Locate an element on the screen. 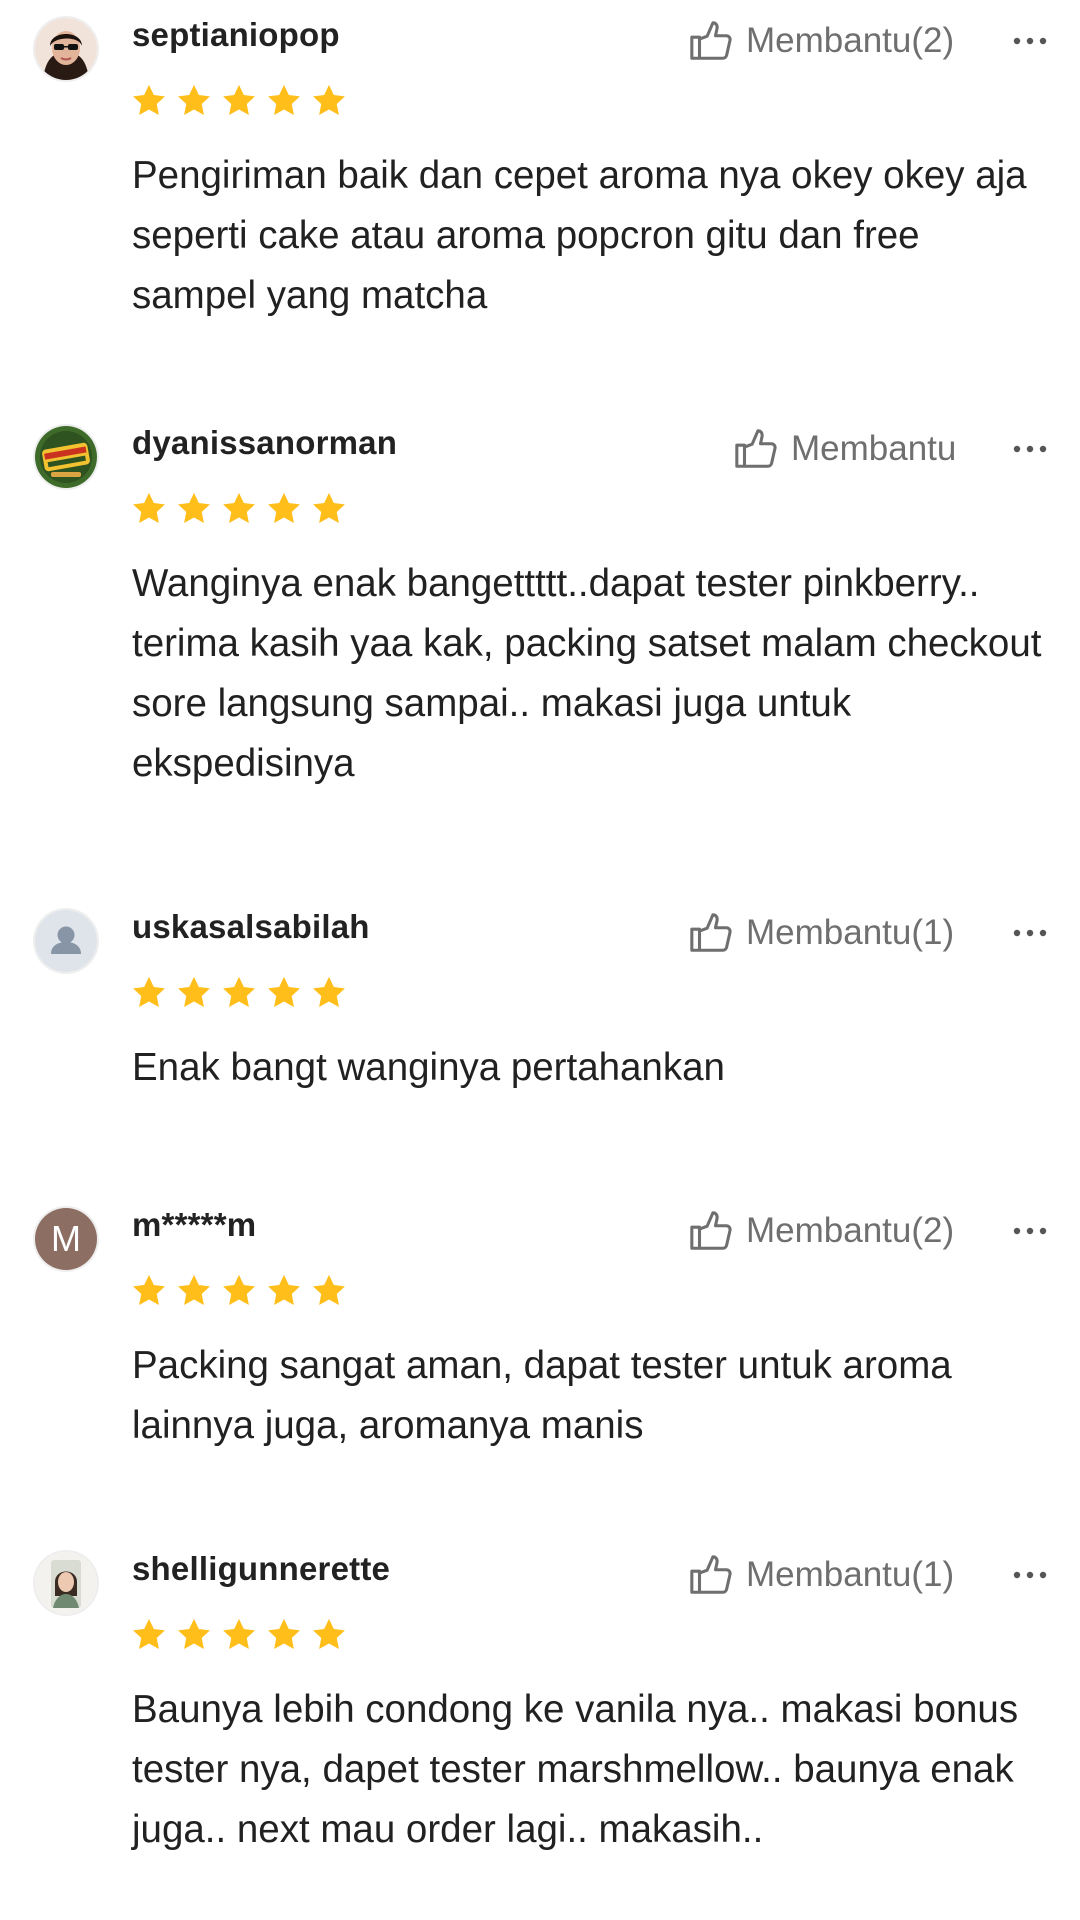 The height and width of the screenshot is (1920, 1080). letter-avatar: M is located at coordinates (66, 1239).